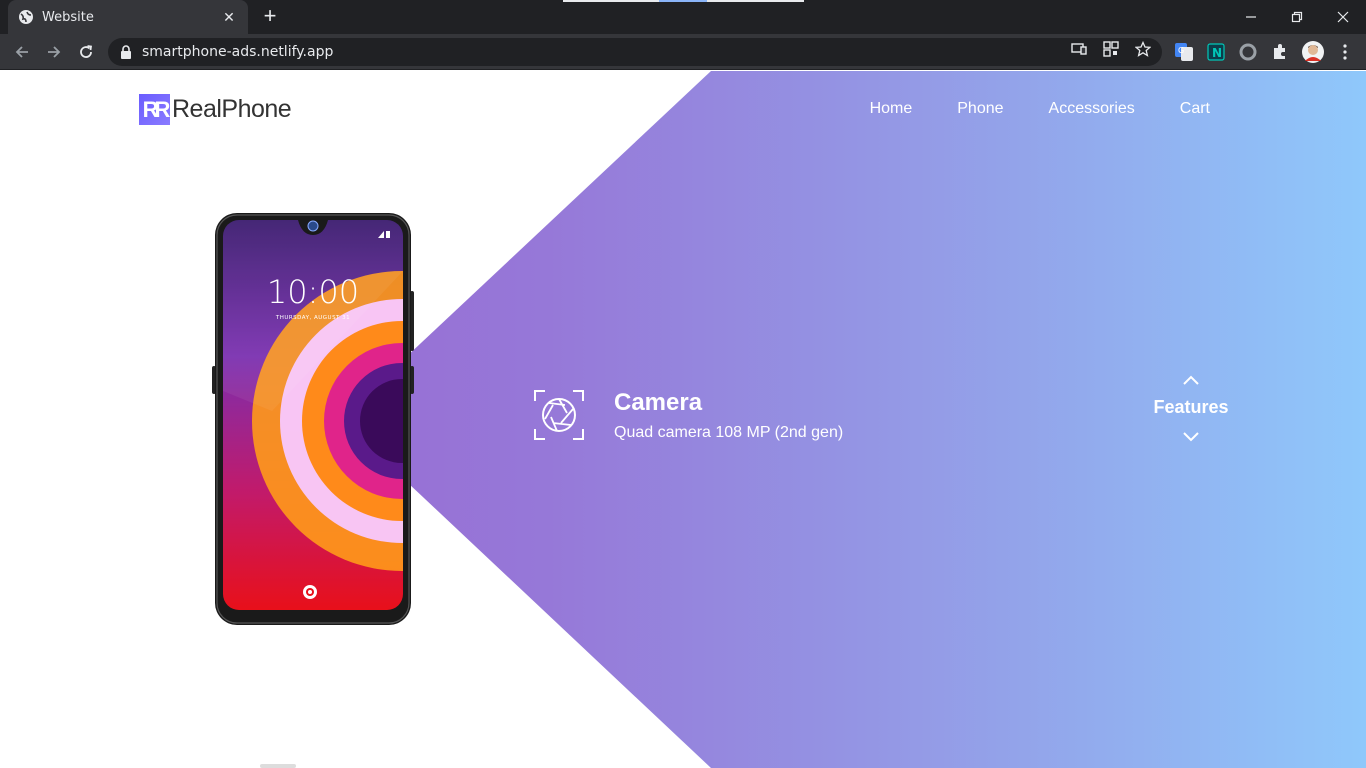 The width and height of the screenshot is (1366, 768). What do you see at coordinates (729, 432) in the screenshot?
I see `feature-description: Quad camera 108 MP (2nd gen)` at bounding box center [729, 432].